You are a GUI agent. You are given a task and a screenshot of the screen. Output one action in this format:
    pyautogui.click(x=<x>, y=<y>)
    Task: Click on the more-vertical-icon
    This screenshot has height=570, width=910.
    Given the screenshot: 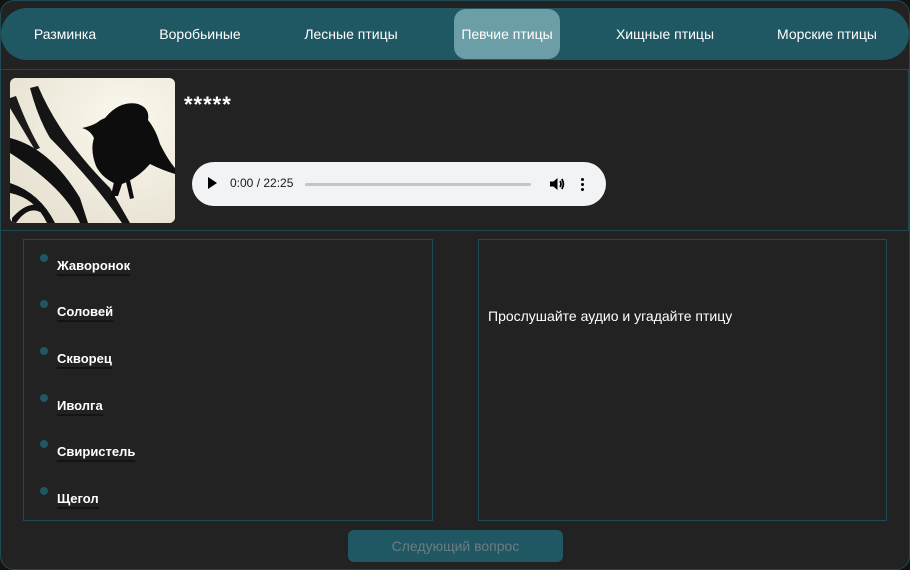 What is the action you would take?
    pyautogui.click(x=583, y=184)
    